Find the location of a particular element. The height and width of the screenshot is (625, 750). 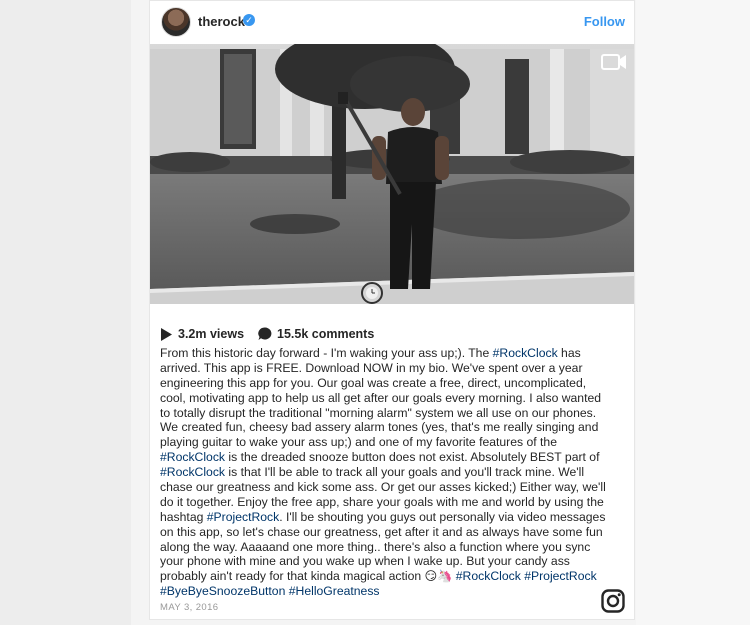

hashtag-link: #ByeByeSnoozeButton is located at coordinates (222, 591).